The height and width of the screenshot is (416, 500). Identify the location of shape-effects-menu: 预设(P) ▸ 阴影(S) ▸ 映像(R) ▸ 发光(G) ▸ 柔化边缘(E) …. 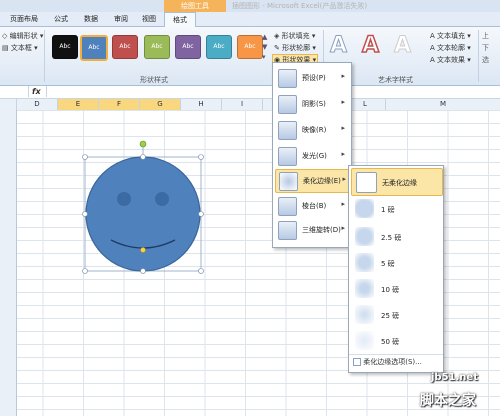
(312, 155).